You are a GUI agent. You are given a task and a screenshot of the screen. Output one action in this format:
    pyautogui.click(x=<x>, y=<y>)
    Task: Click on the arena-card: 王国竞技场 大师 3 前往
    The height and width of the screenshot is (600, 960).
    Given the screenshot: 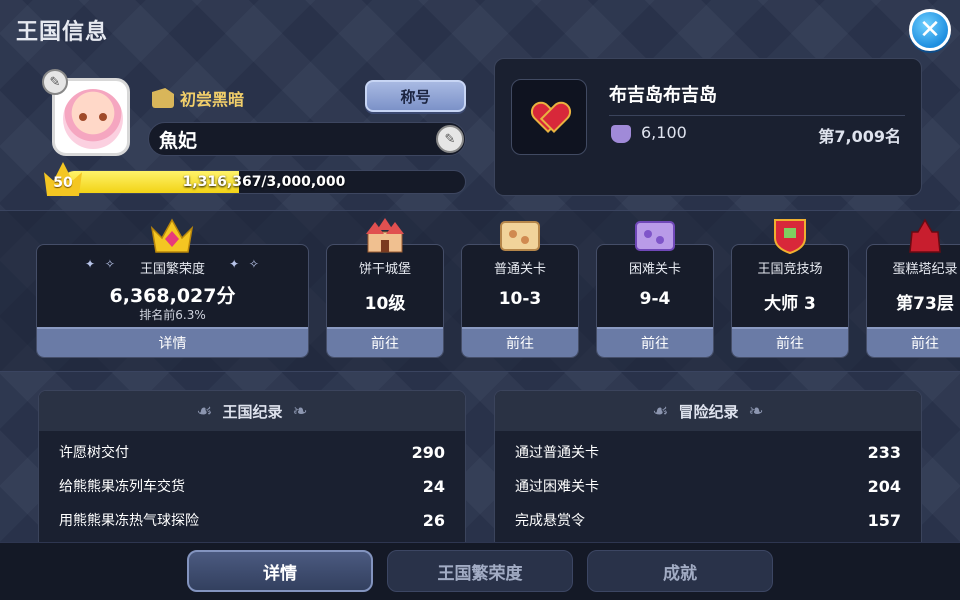 What is the action you would take?
    pyautogui.click(x=790, y=301)
    